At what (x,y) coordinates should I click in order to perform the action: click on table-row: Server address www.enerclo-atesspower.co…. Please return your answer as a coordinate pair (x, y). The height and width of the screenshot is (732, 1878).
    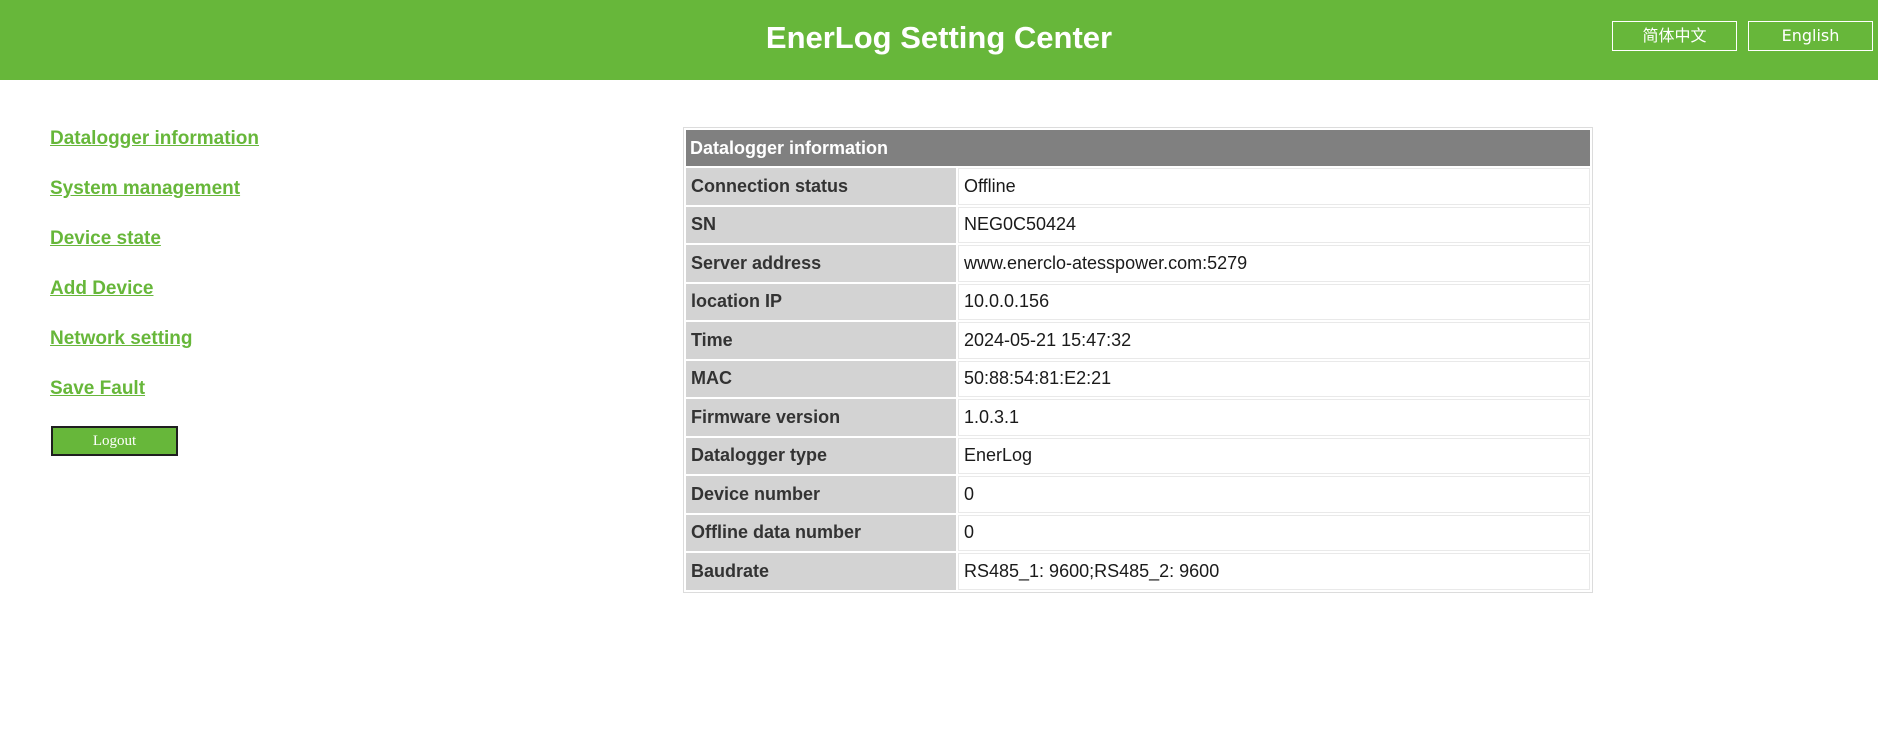
    Looking at the image, I should click on (1138, 263).